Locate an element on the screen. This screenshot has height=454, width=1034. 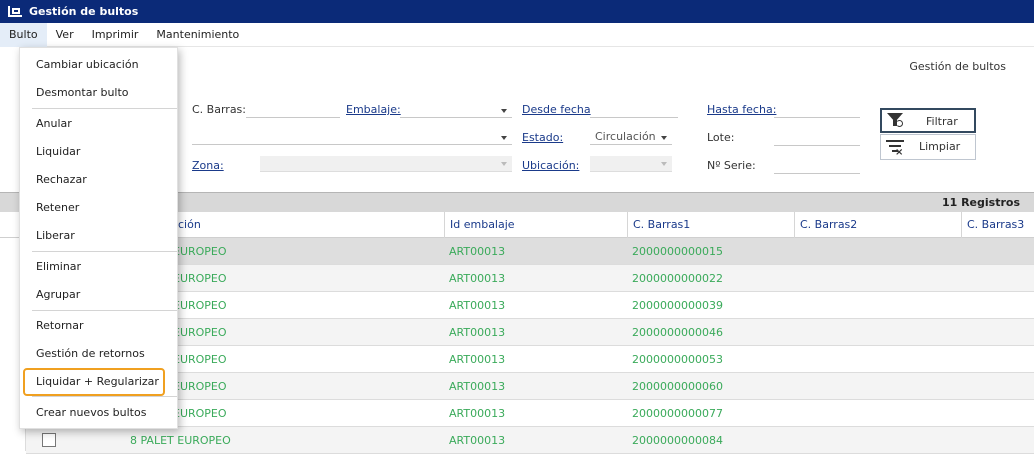
menu-item-retener: Retener is located at coordinates (98, 208).